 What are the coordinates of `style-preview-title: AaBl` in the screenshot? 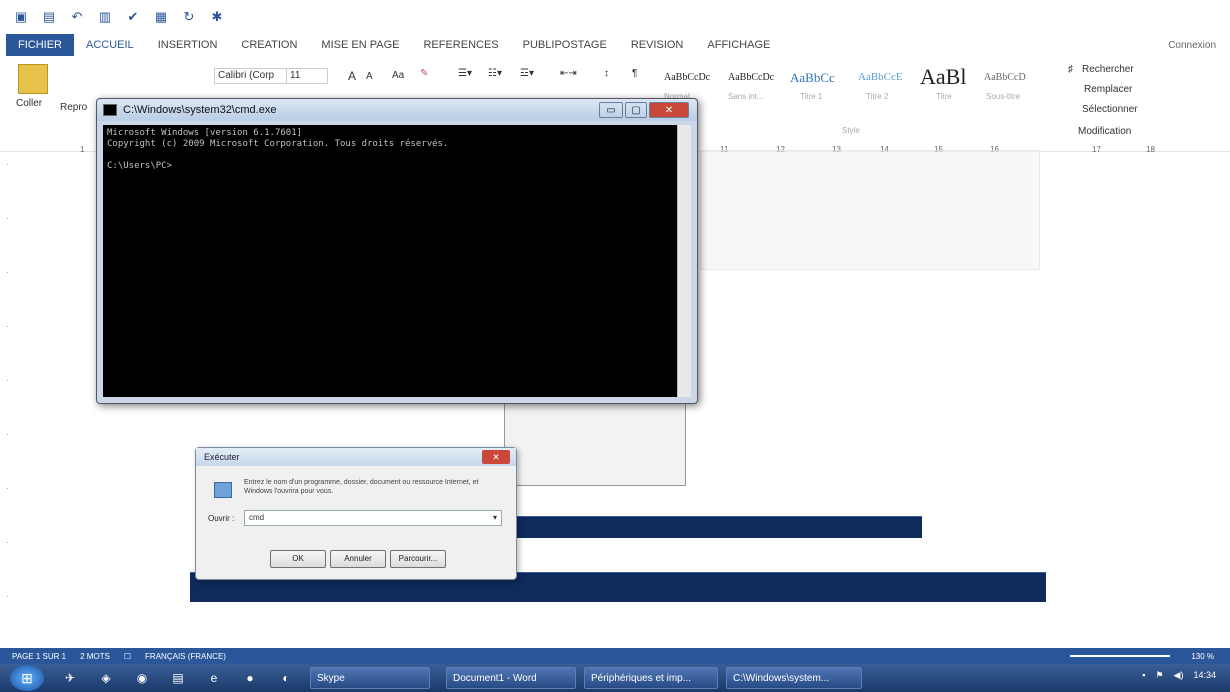 It's located at (943, 77).